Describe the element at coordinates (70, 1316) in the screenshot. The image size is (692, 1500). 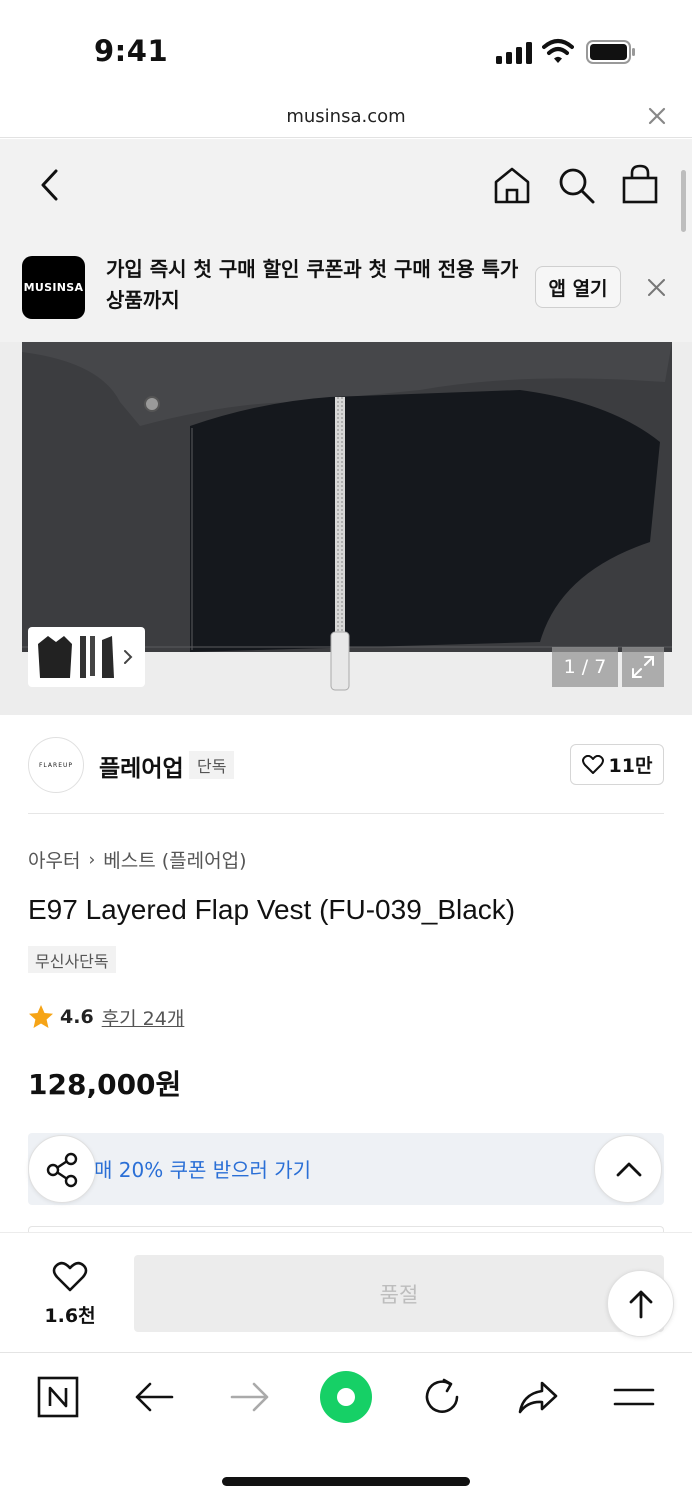
I see `wishlist-count: 1.6천` at that location.